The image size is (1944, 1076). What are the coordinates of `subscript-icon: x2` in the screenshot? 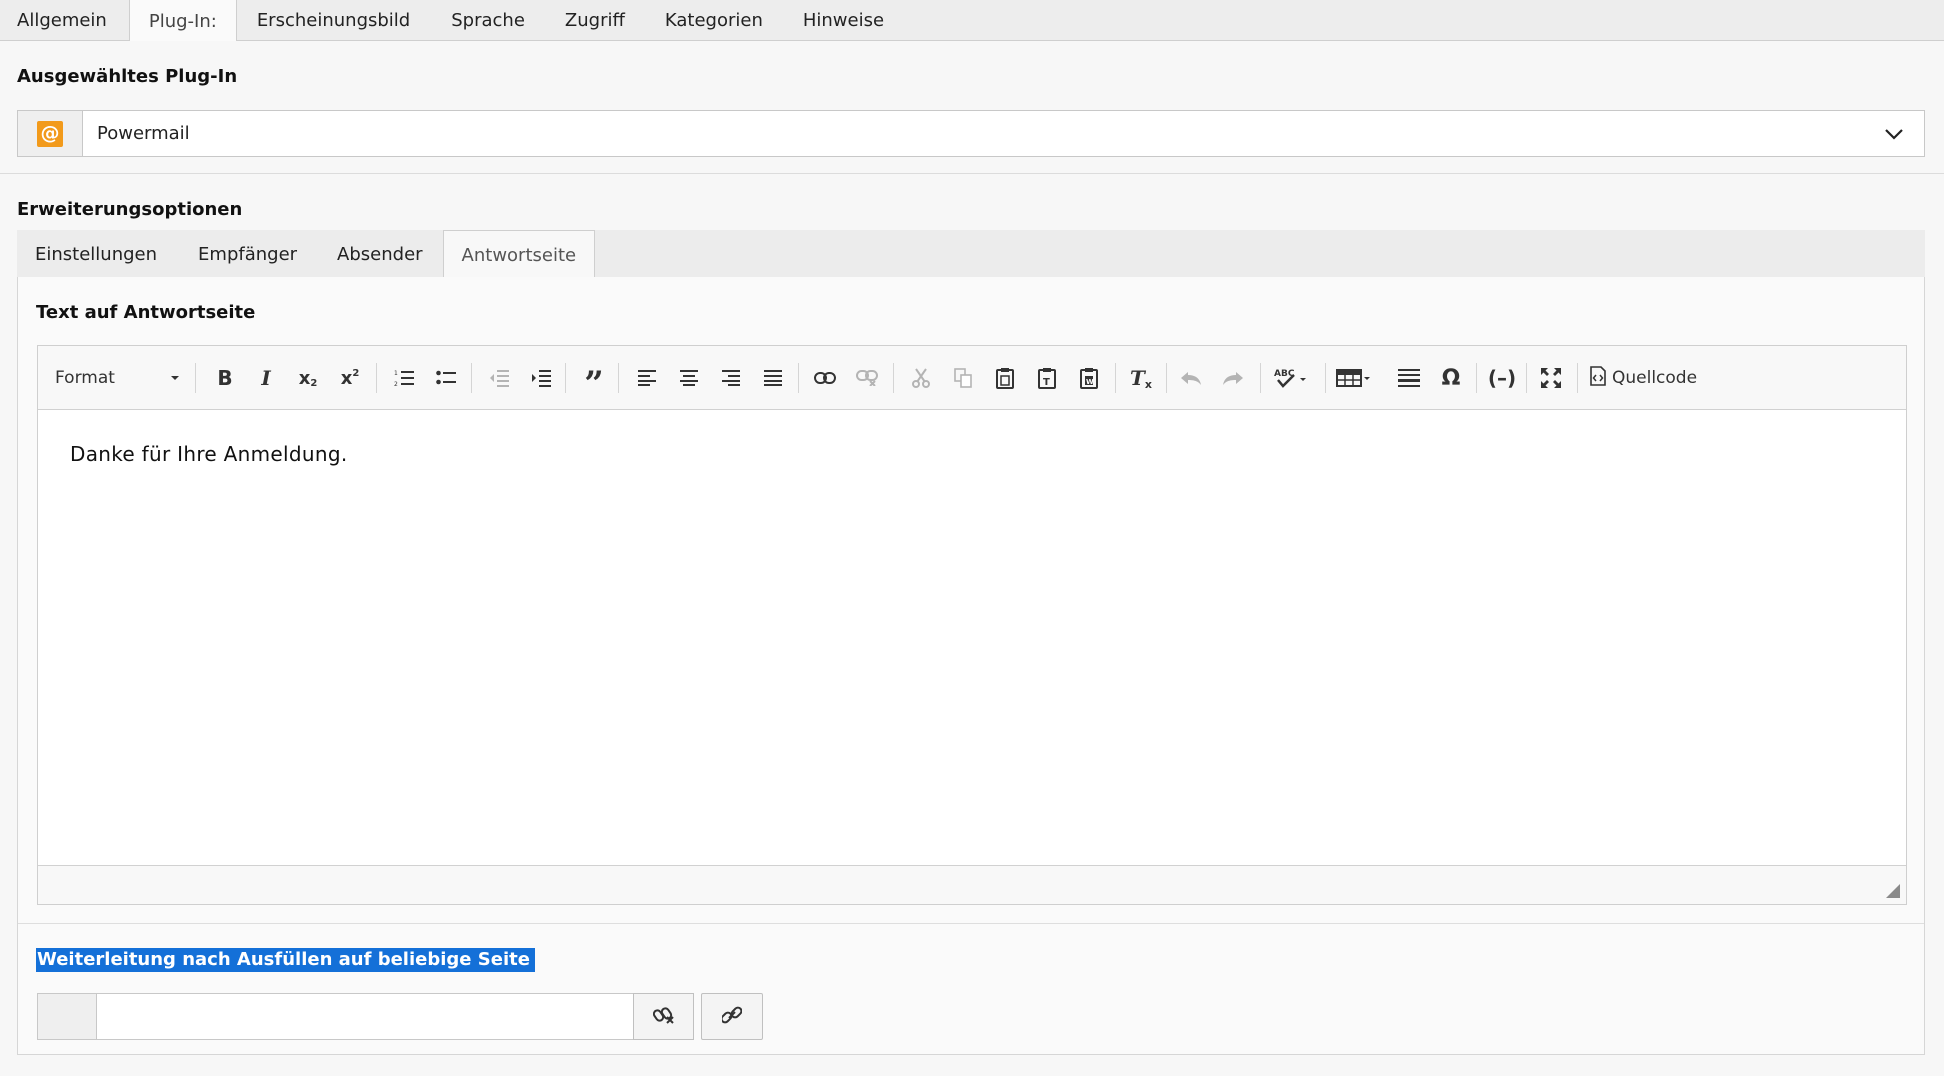 It's located at (308, 378).